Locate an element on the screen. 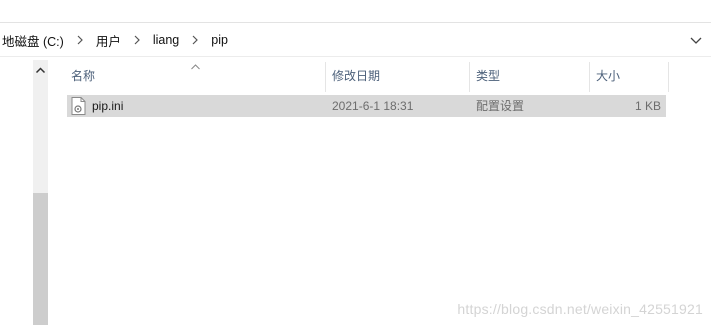 The width and height of the screenshot is (711, 325). file-size: 1 KB is located at coordinates (647, 106).